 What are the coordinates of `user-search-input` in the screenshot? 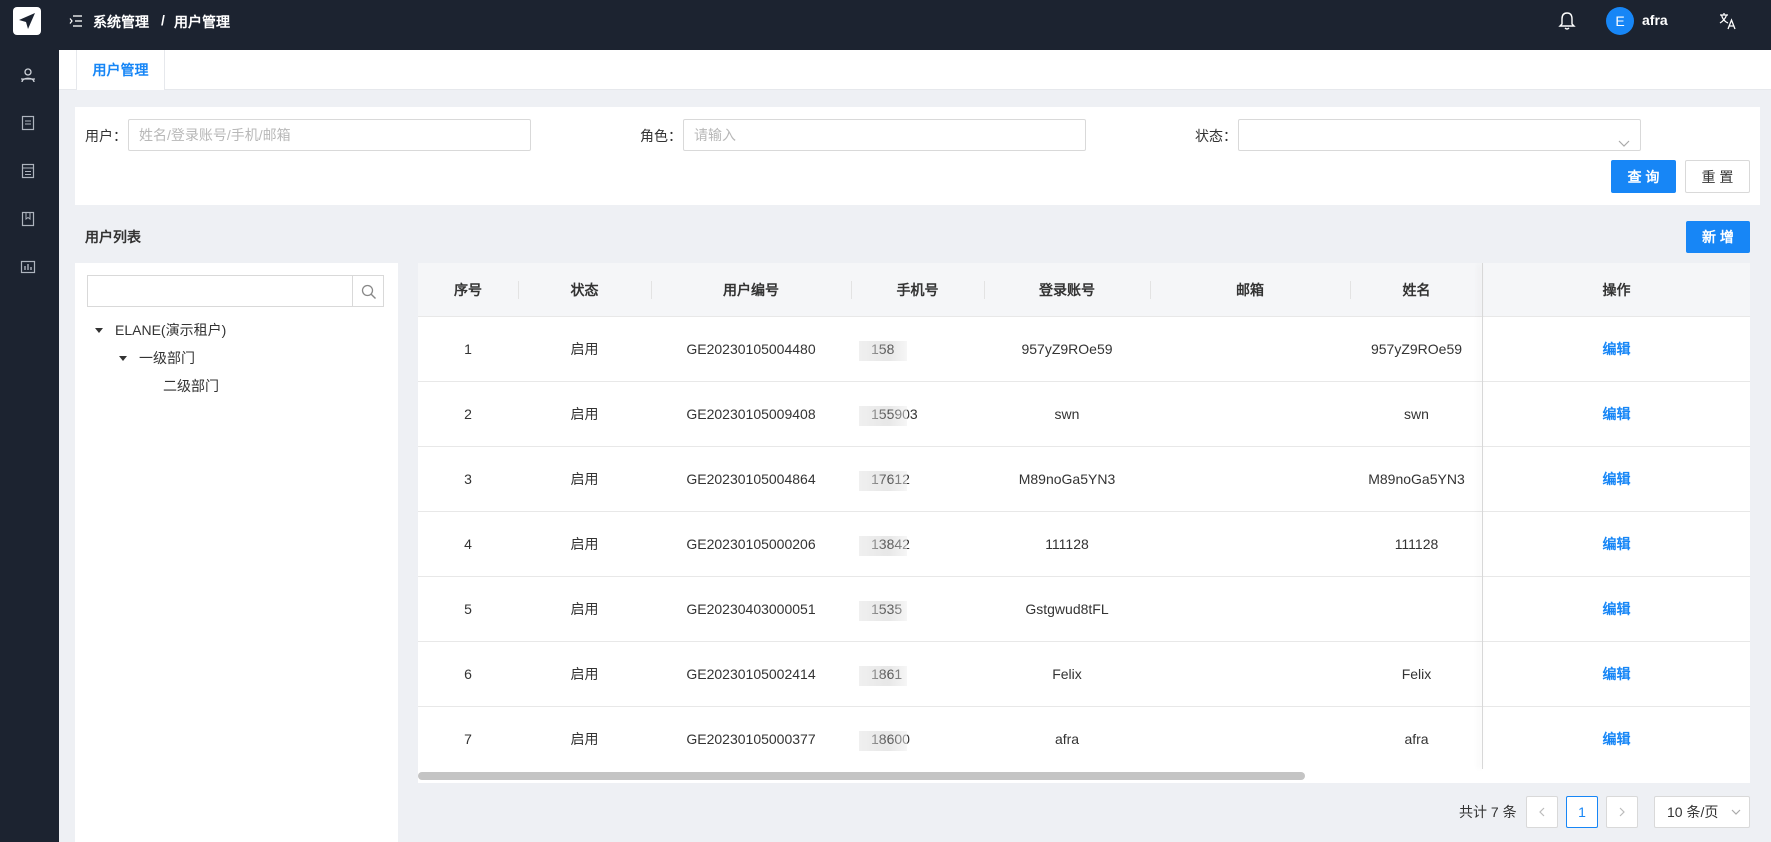 It's located at (329, 135).